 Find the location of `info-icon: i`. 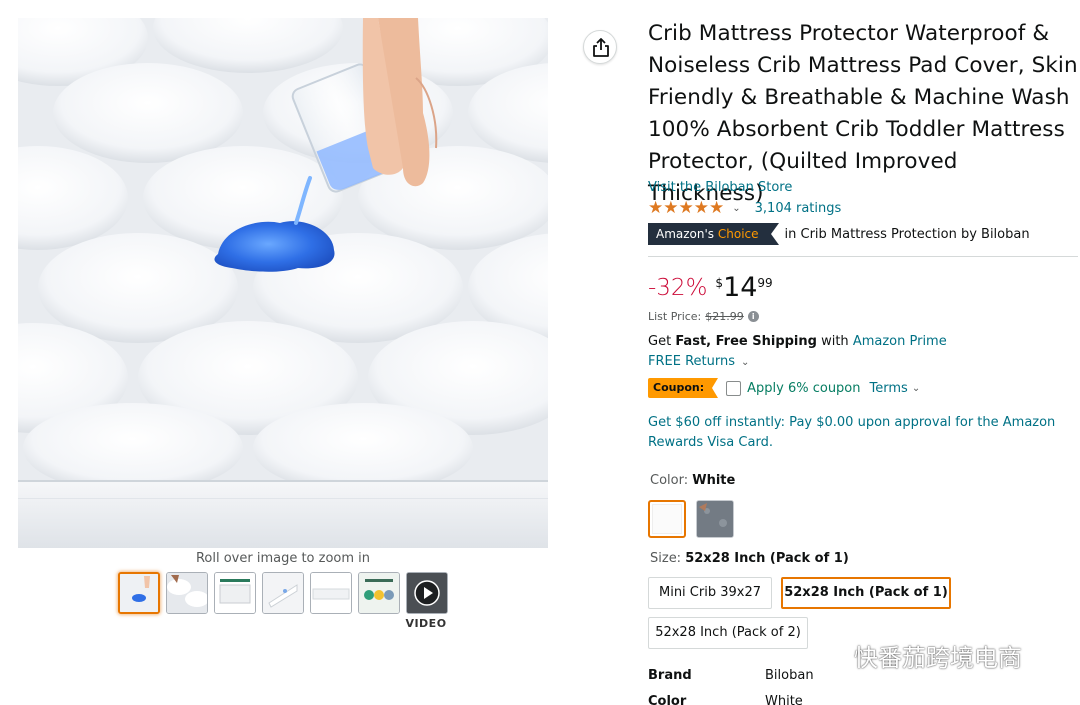

info-icon: i is located at coordinates (753, 316).